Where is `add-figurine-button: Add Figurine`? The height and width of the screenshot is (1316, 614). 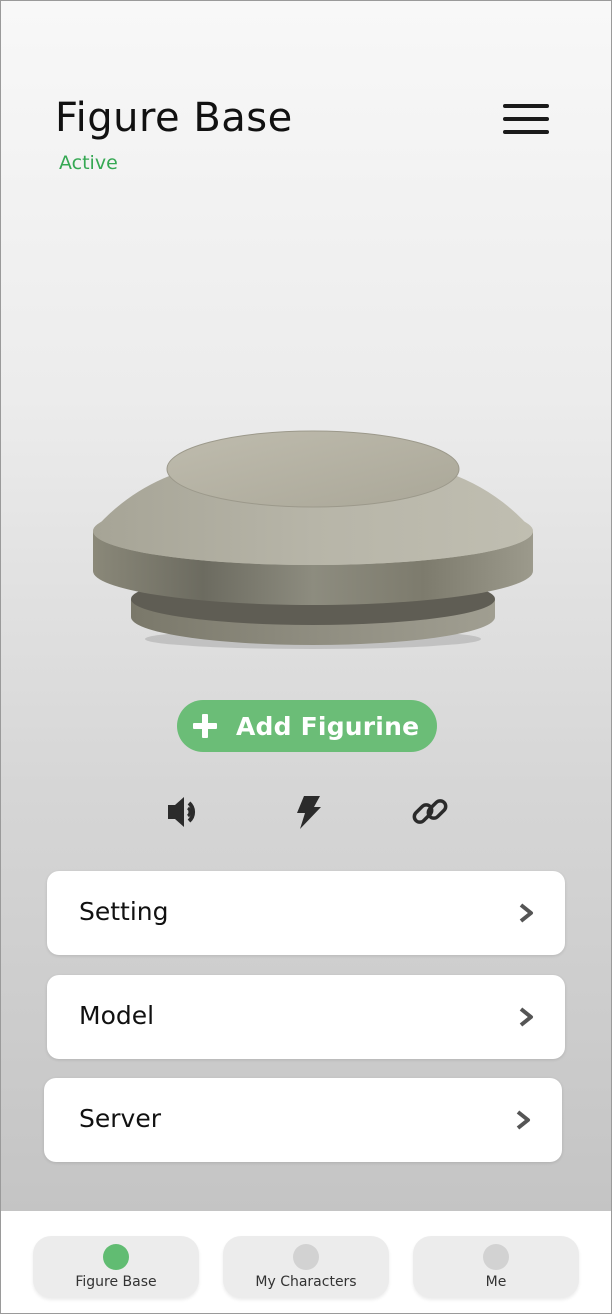 add-figurine-button: Add Figurine is located at coordinates (307, 726).